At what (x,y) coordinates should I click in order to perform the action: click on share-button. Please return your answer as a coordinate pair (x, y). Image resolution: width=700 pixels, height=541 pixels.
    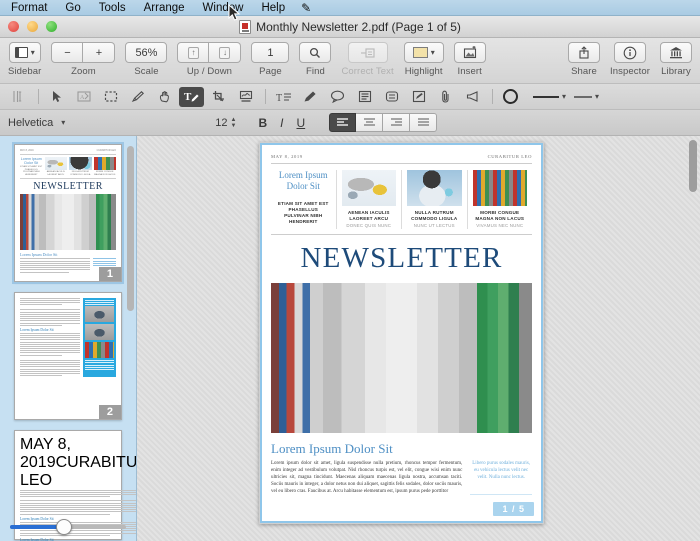
    Looking at the image, I should click on (584, 52).